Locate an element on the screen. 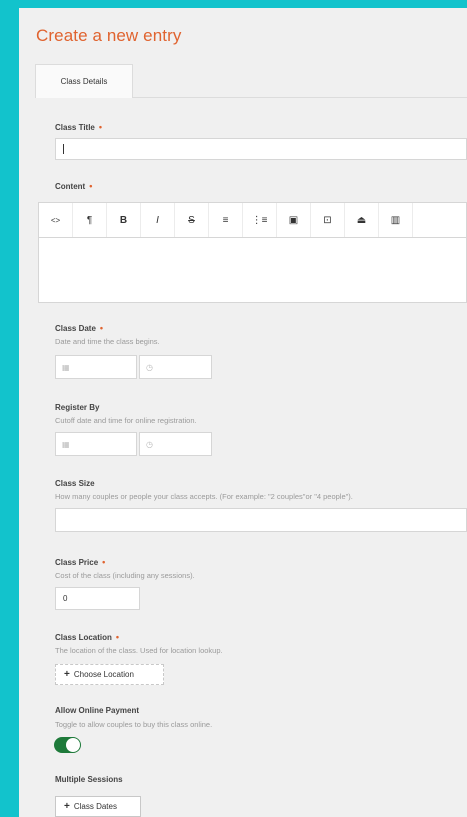 This screenshot has width=467, height=817. class-date-help: Date and time the class begins. is located at coordinates (107, 341).